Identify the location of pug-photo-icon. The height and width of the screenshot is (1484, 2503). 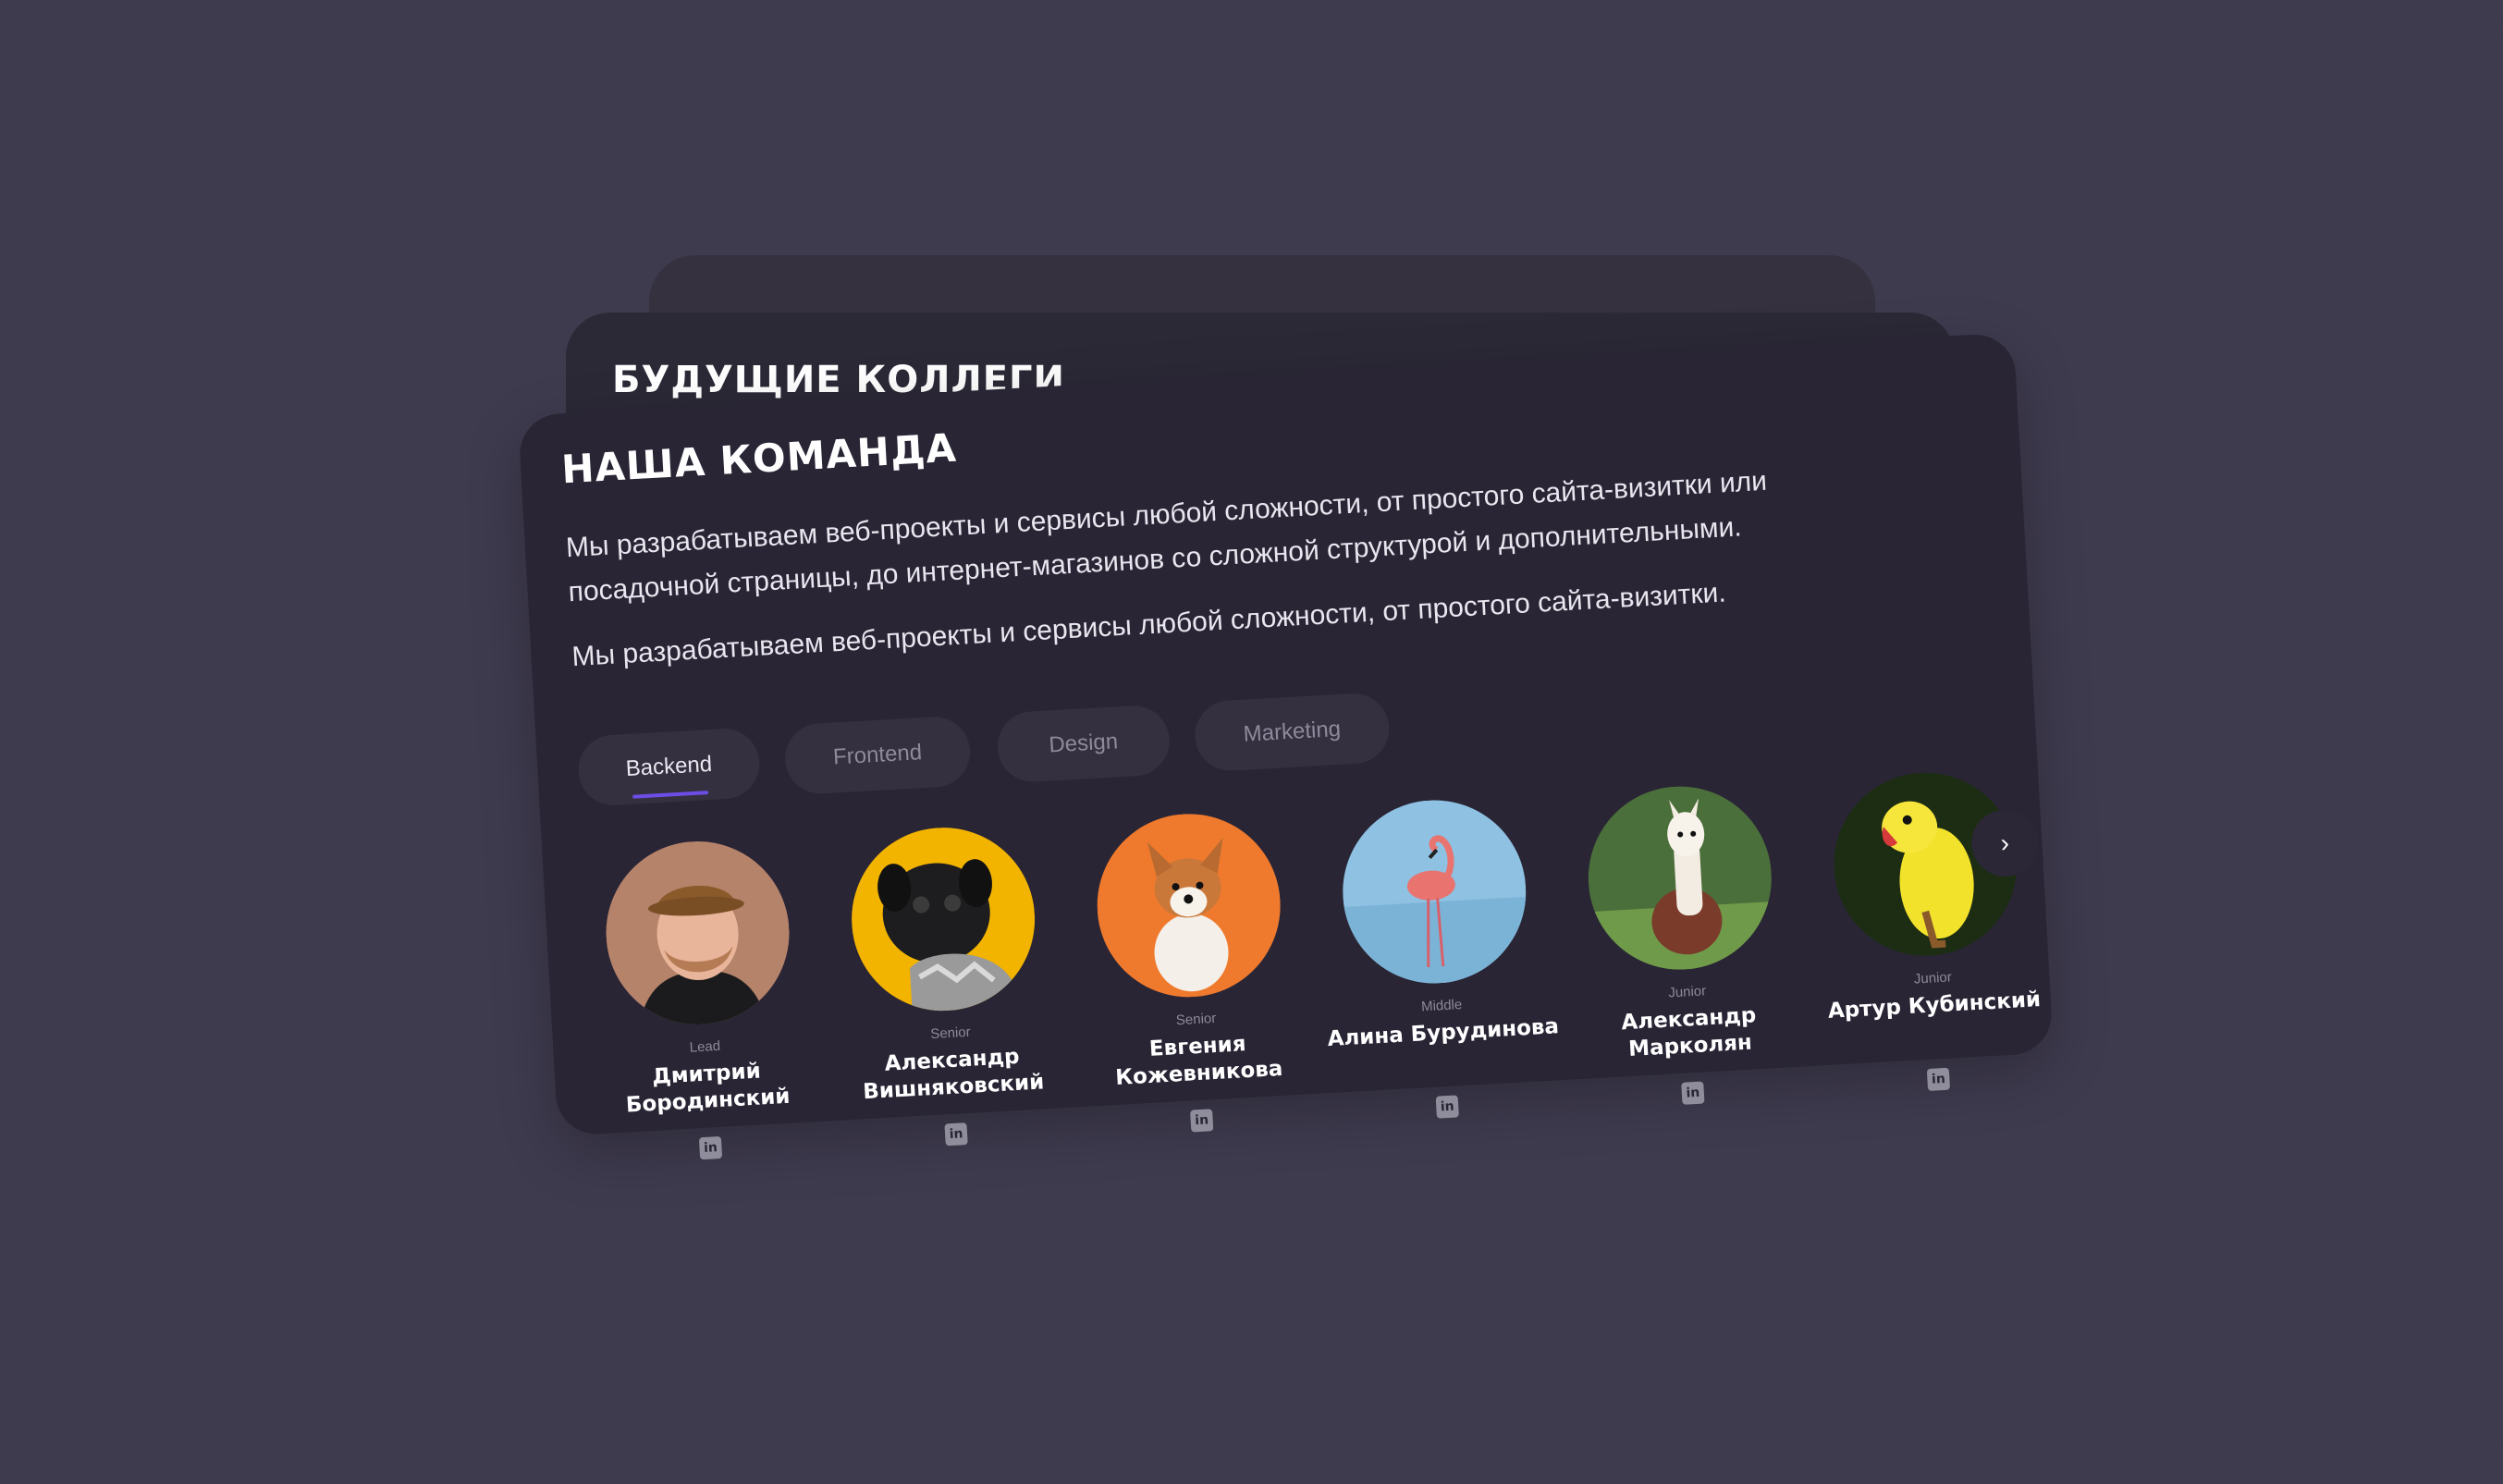
(943, 919).